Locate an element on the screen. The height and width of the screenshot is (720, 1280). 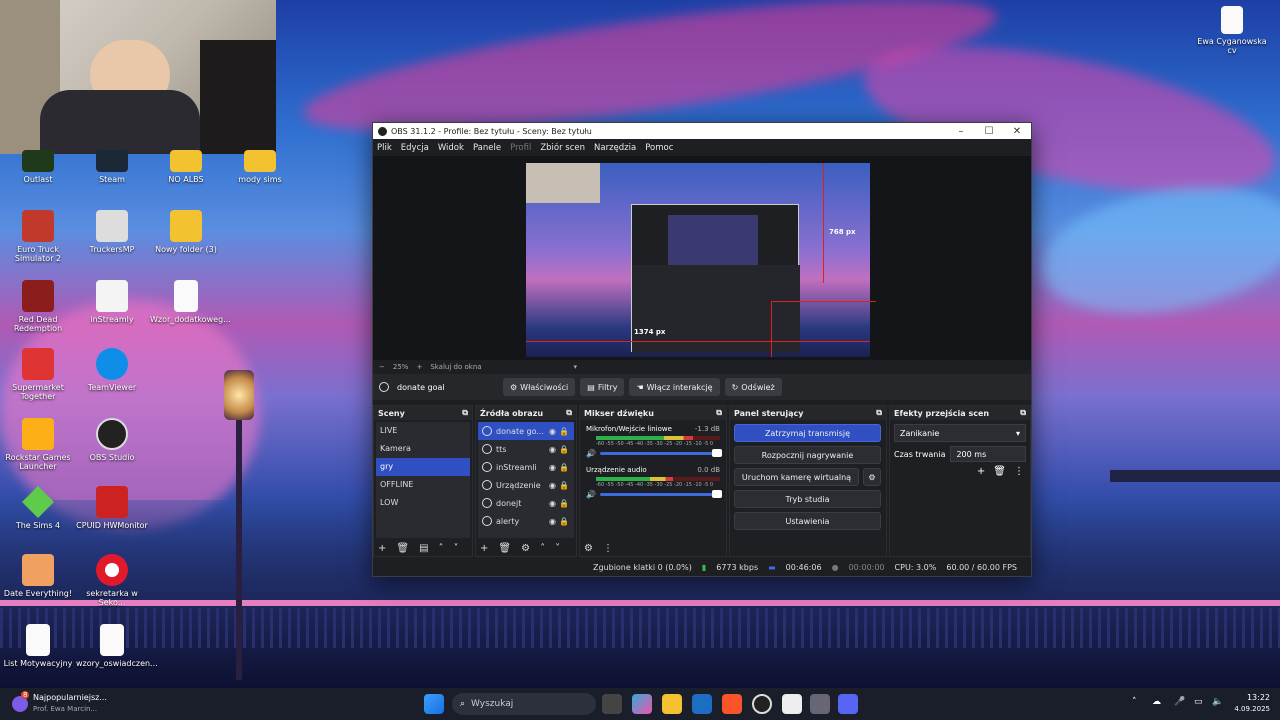
document-taskbar-icon is located at coordinates (792, 704).